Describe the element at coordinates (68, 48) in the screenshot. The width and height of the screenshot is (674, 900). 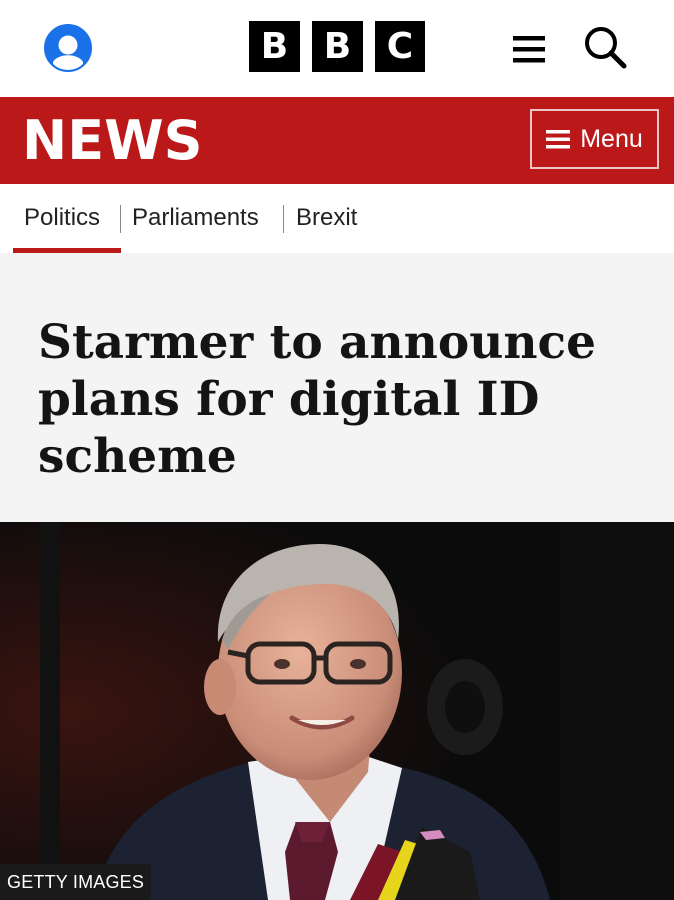
I see `account-icon` at that location.